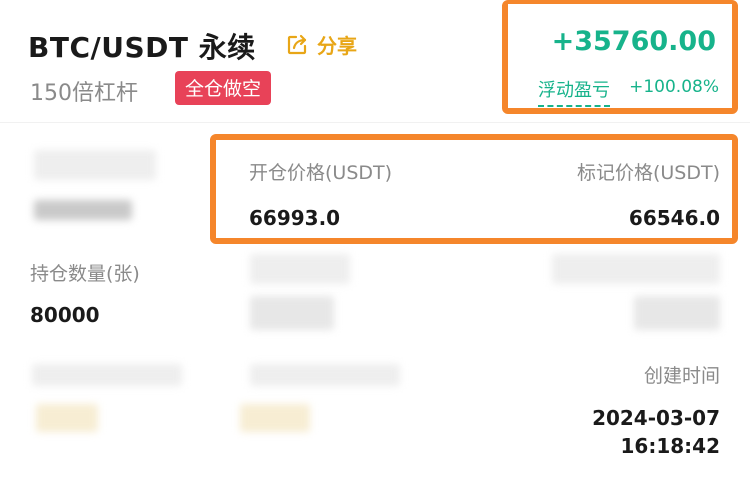 This screenshot has width=750, height=481. Describe the element at coordinates (295, 218) in the screenshot. I see `entry-price-value: 66993.0` at that location.